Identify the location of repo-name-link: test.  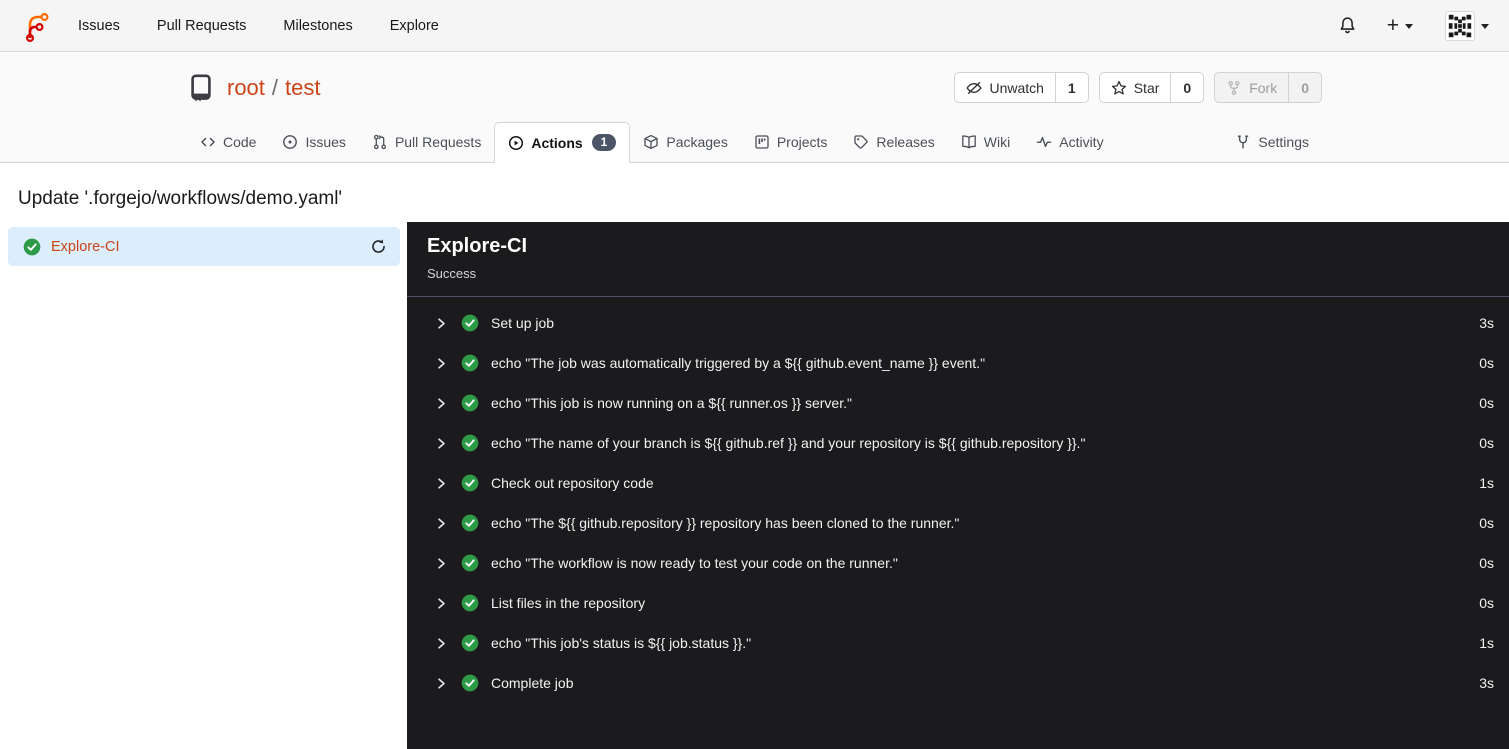
(302, 88).